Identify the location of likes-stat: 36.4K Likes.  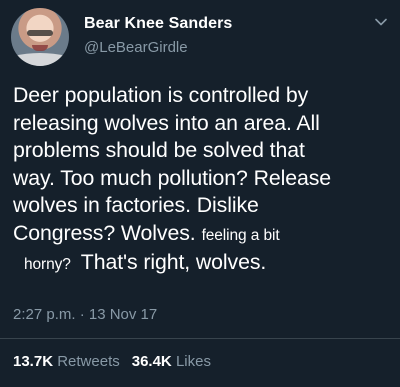
(171, 361).